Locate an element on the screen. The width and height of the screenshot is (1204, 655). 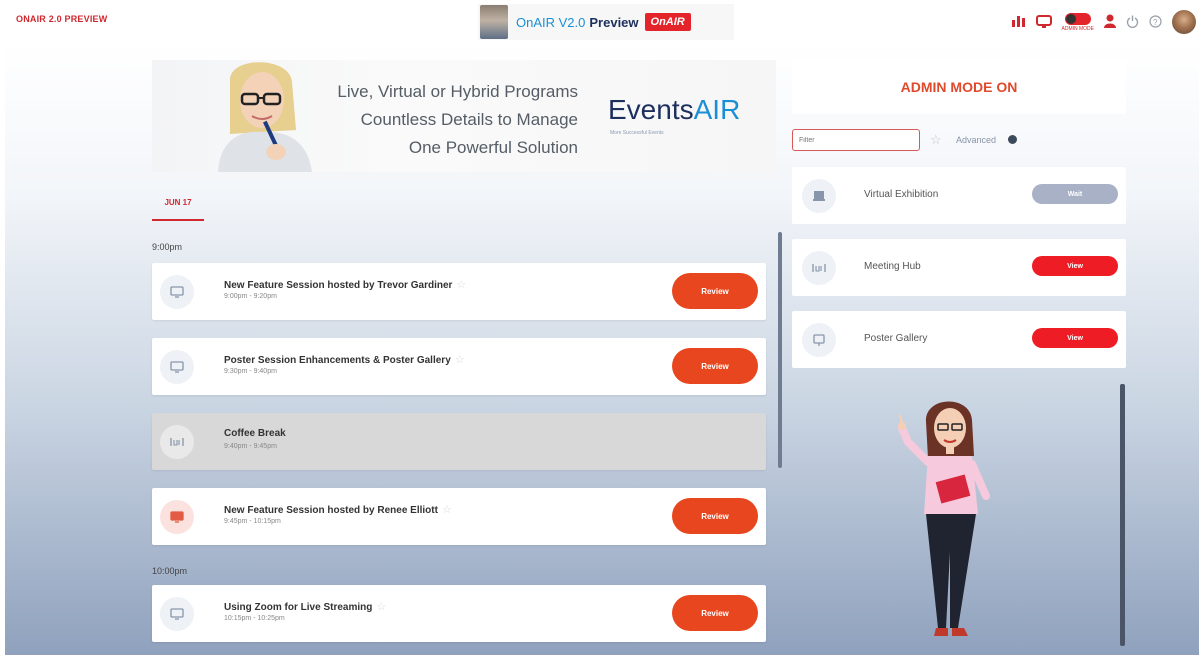
session-time: 9:45pm - 10:15pm is located at coordinates (252, 521).